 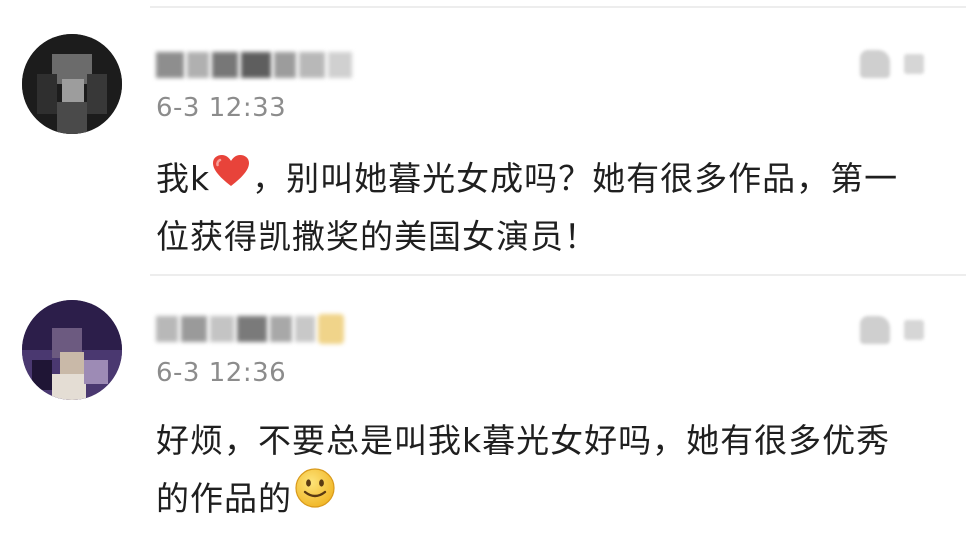 I want to click on comment-text: 的作品的, so click(x=224, y=498).